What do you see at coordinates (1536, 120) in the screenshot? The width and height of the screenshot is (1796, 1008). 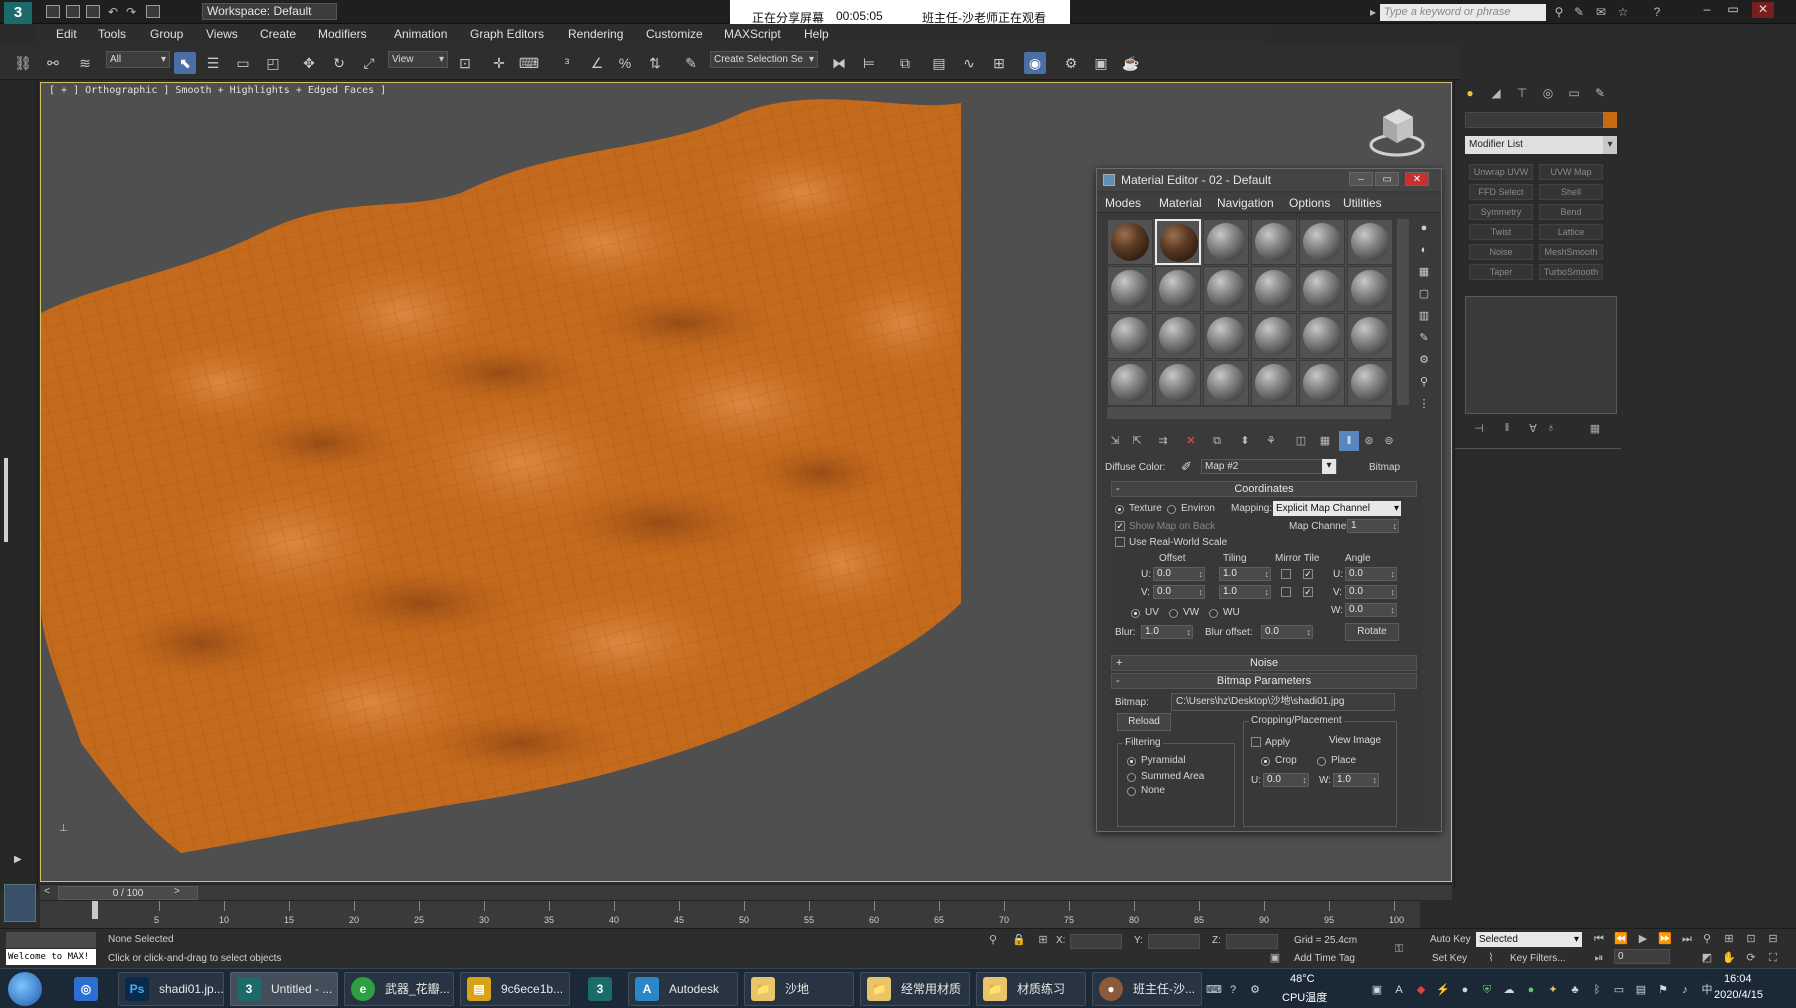 I see `object-name-field` at bounding box center [1536, 120].